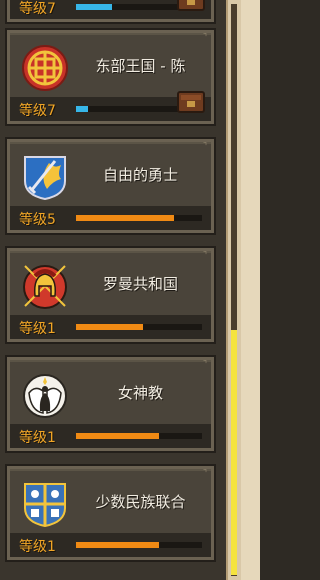  What do you see at coordinates (110, 12) in the screenshot?
I see `faction-card: 等级7` at bounding box center [110, 12].